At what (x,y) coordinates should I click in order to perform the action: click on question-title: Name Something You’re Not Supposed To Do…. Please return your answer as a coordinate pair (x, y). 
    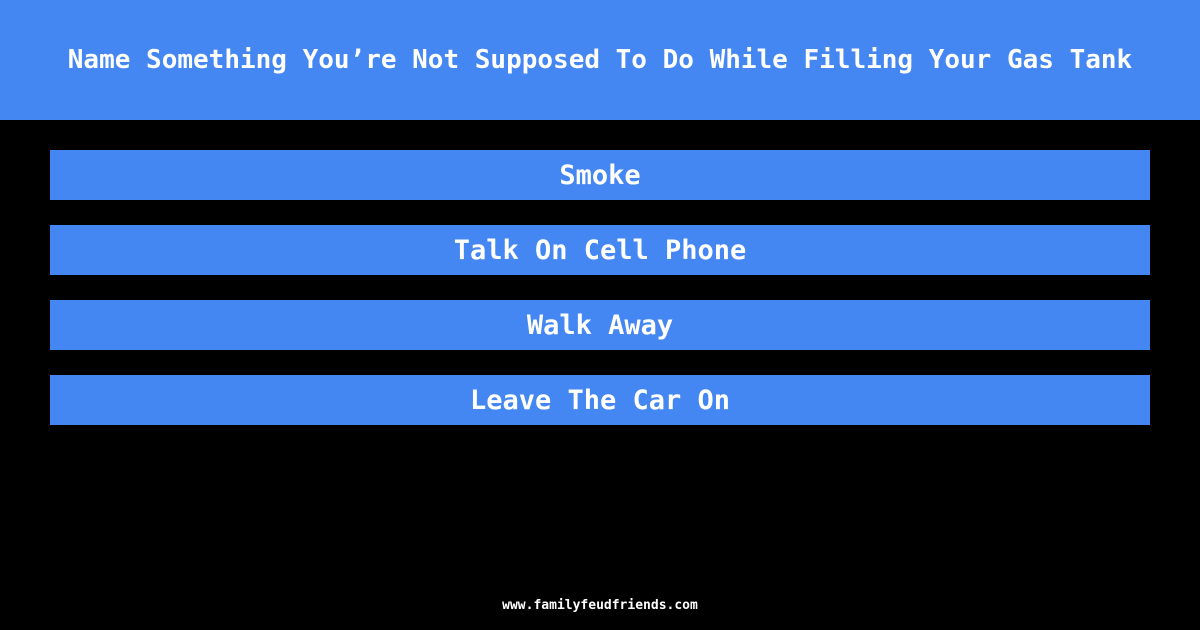
    Looking at the image, I should click on (600, 60).